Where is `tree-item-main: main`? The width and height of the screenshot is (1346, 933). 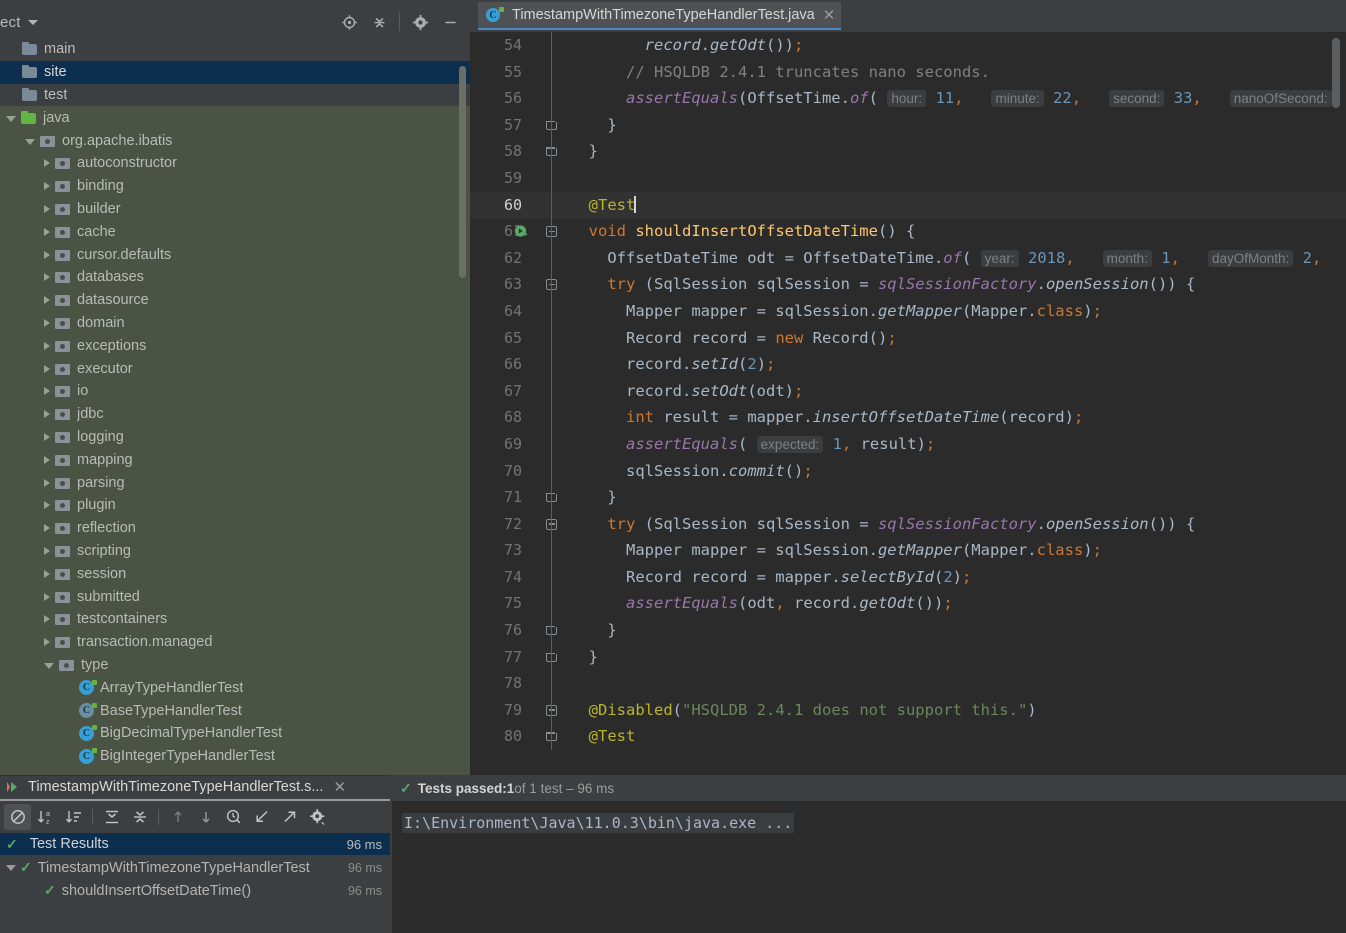
tree-item-main: main is located at coordinates (235, 49).